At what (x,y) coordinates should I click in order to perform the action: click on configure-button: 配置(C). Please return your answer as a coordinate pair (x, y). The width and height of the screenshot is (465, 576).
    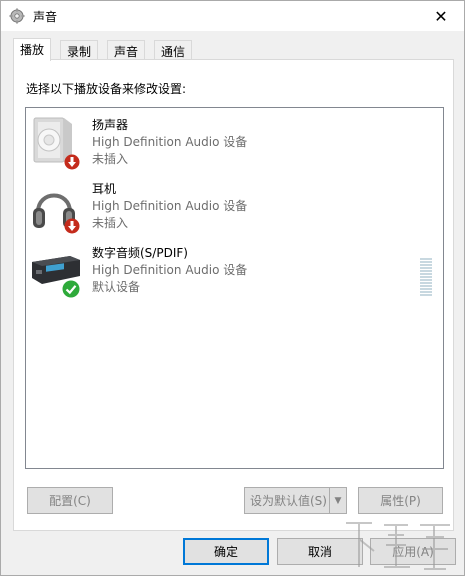
    Looking at the image, I should click on (70, 500).